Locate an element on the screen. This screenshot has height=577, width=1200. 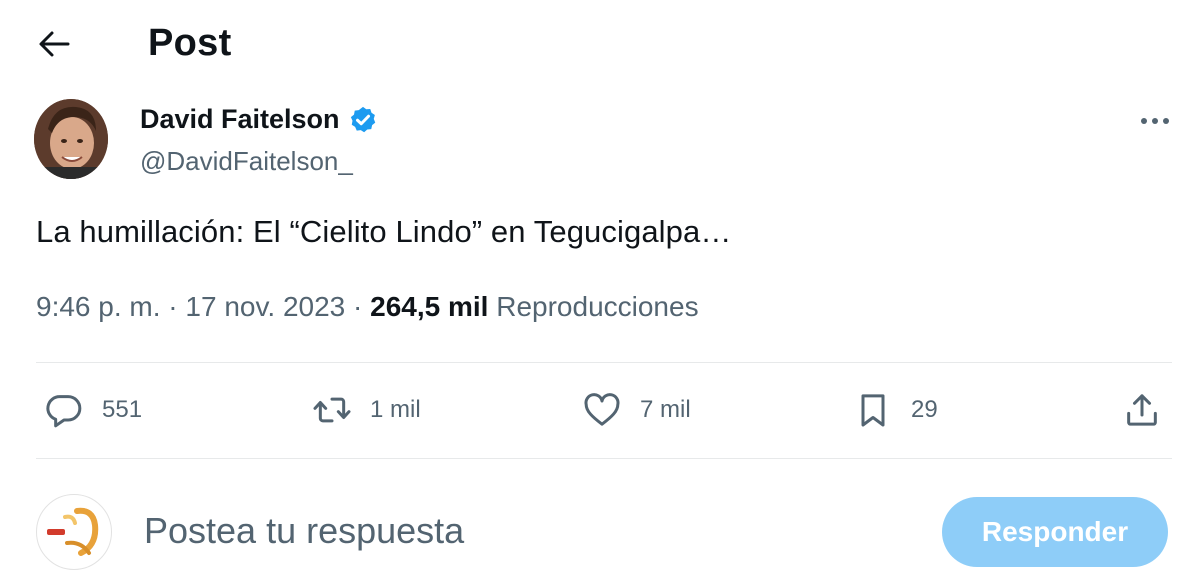
author-avatar is located at coordinates (71, 139).